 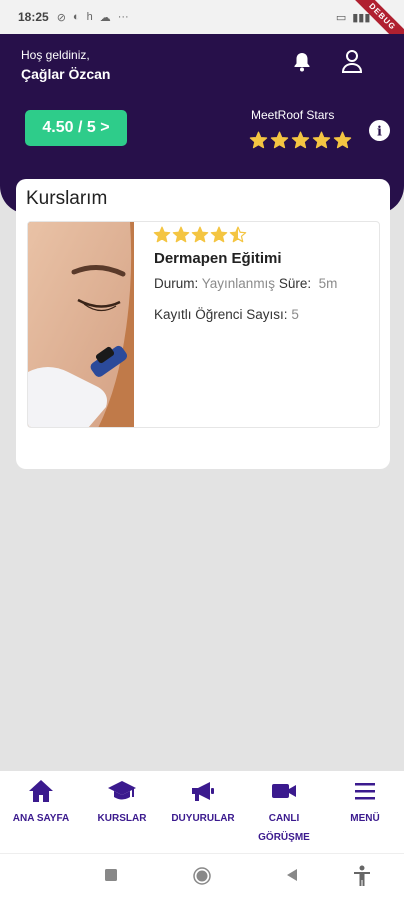 I want to click on menu-icon, so click(x=365, y=791).